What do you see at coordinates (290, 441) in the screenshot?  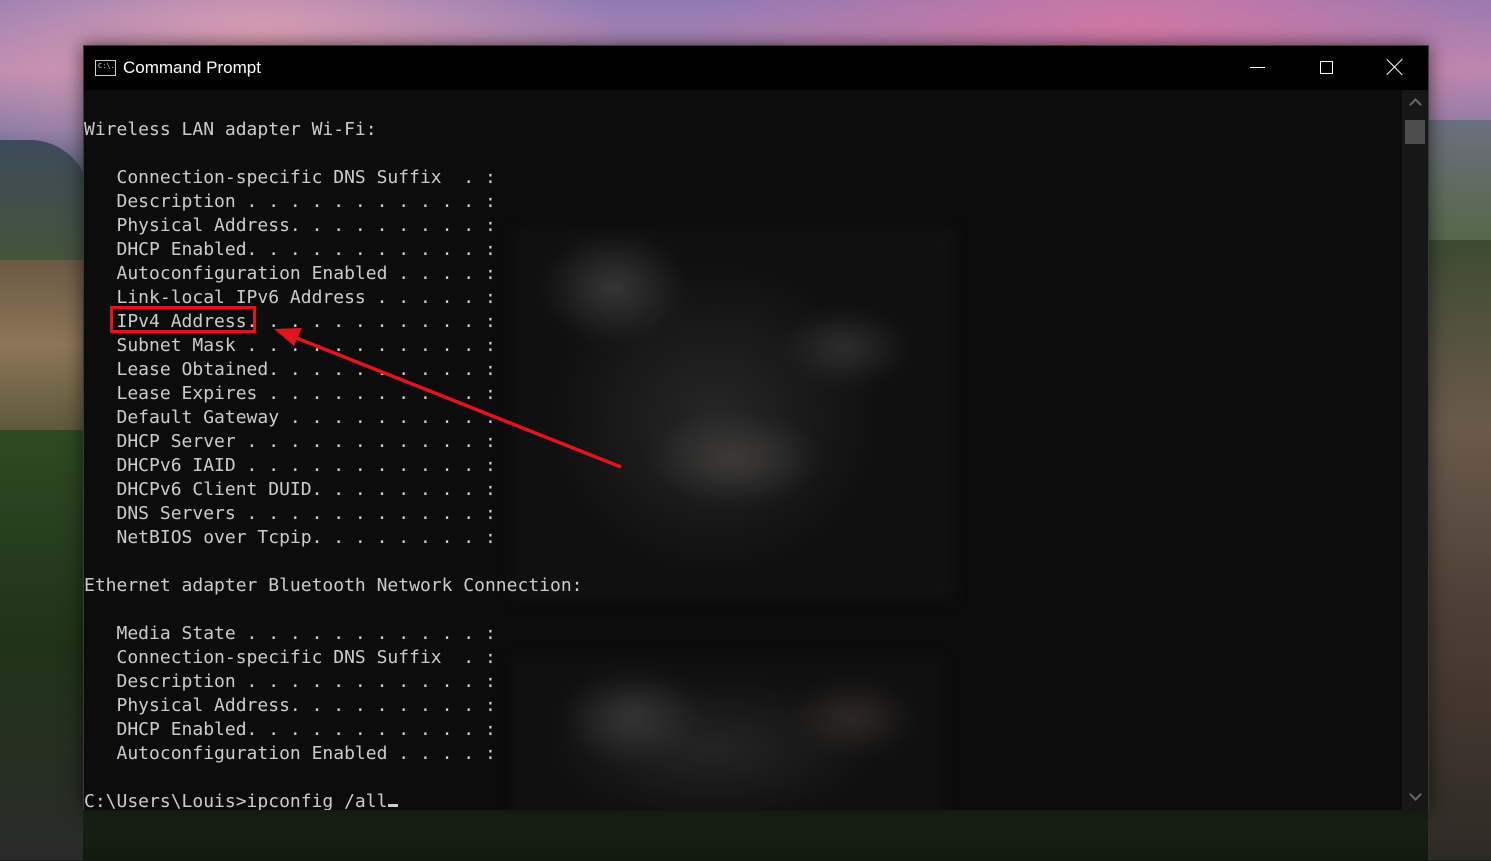 I see `console-line: DHCP Server . . . . . . . . . . . :` at bounding box center [290, 441].